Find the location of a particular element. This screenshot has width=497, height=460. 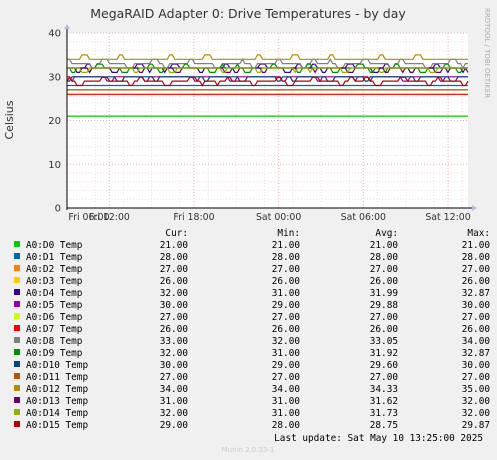

legend-value: 34.33 is located at coordinates (384, 389).